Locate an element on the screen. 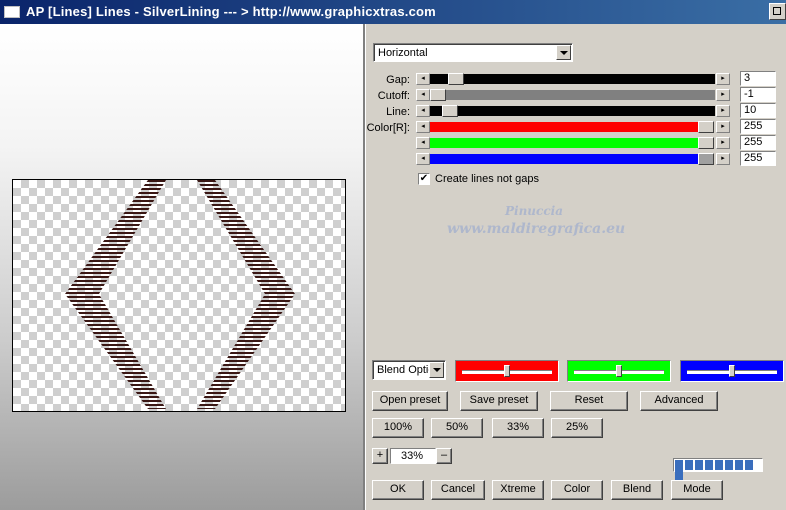 The height and width of the screenshot is (510, 786). direction-select: Horizontal is located at coordinates (473, 52).